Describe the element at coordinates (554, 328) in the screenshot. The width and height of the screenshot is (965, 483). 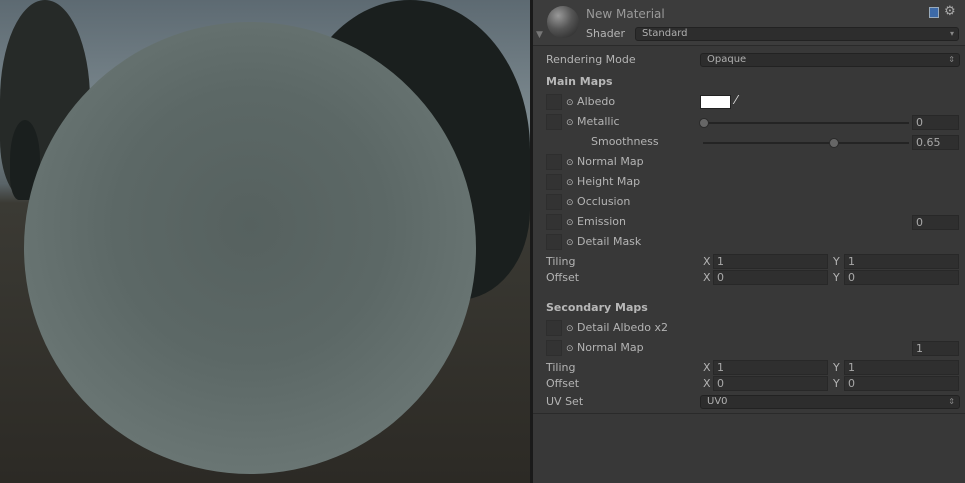
I see `detail-albedo-texture-slot` at that location.